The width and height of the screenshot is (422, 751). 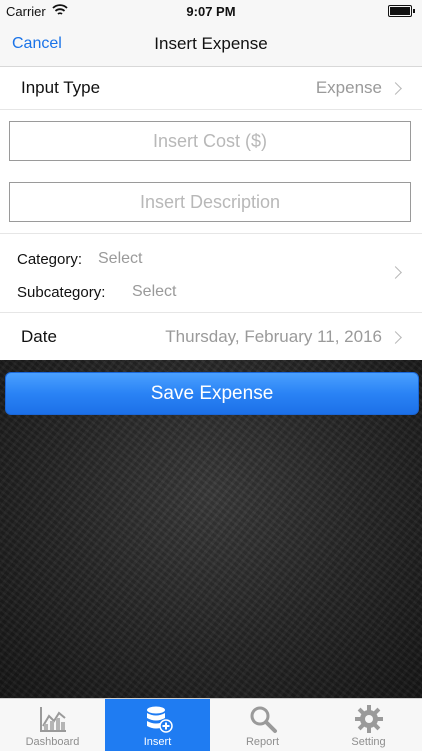 What do you see at coordinates (210, 141) in the screenshot?
I see `cost-input` at bounding box center [210, 141].